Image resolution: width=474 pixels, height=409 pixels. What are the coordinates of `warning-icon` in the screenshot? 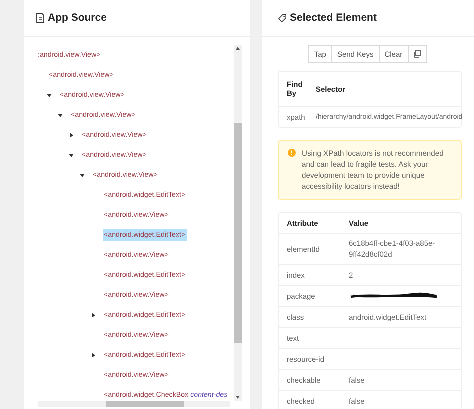 It's located at (292, 153).